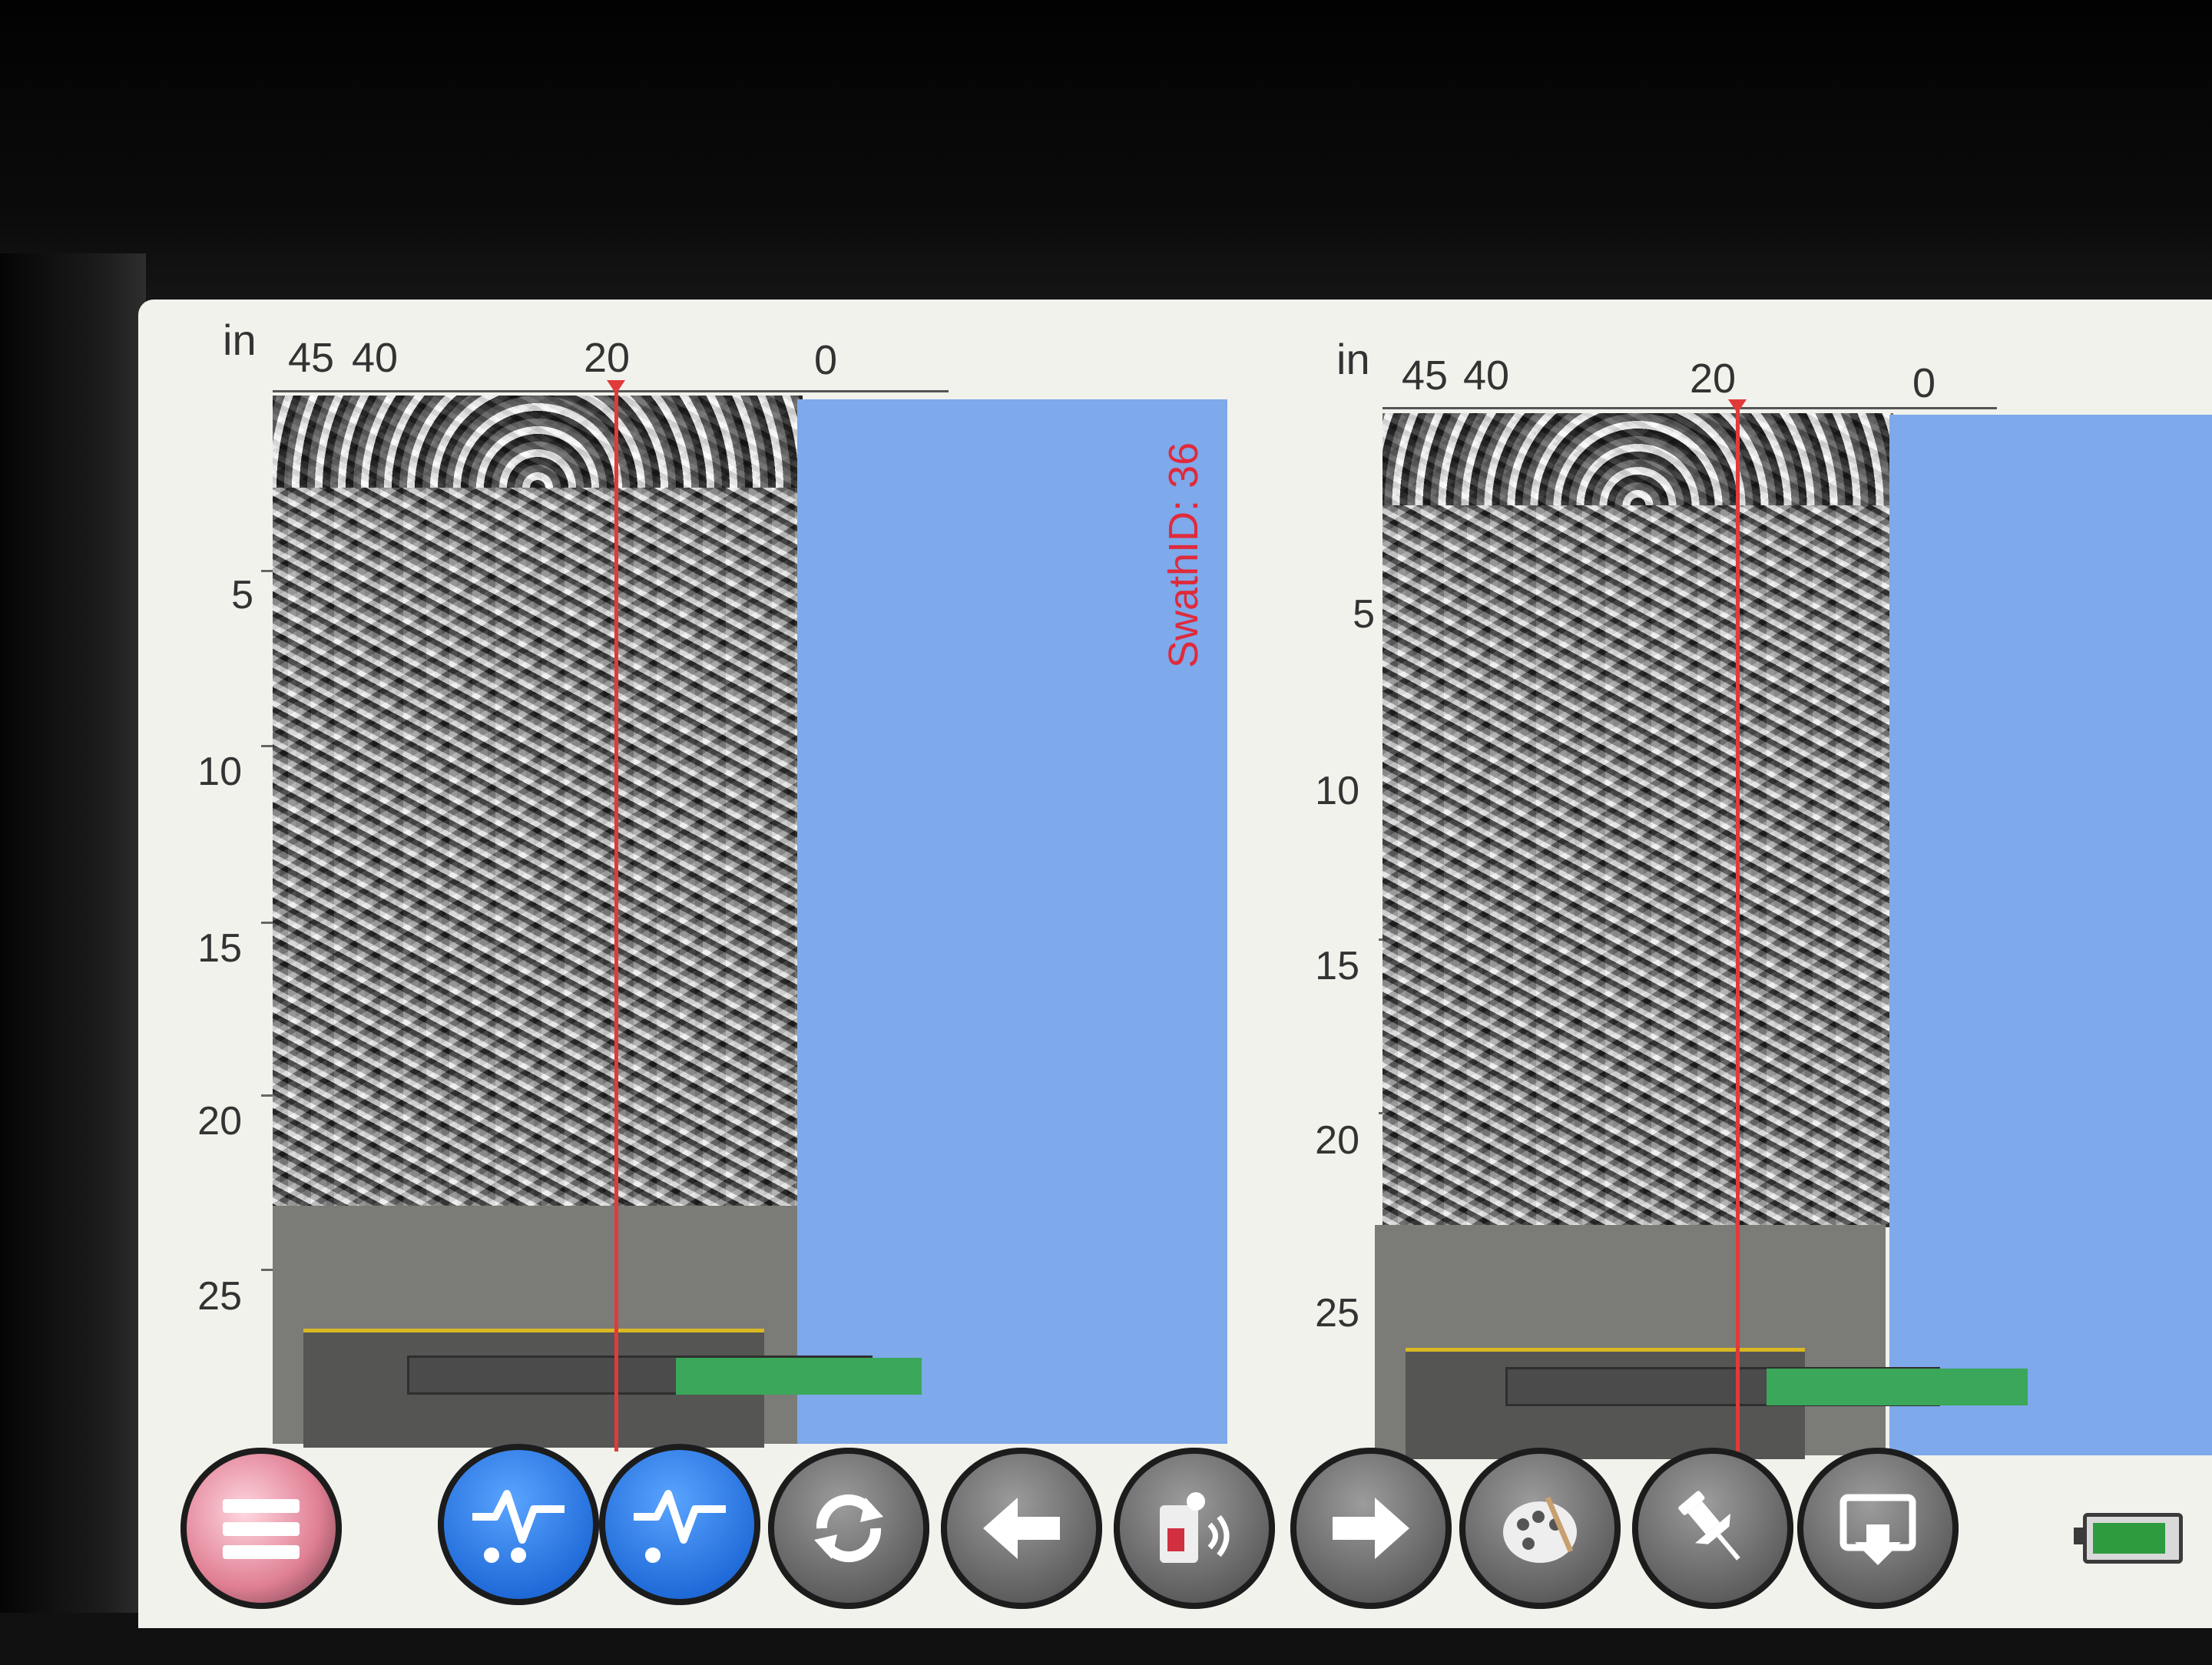 This screenshot has height=1665, width=2212. I want to click on palette-icon, so click(1540, 1530).